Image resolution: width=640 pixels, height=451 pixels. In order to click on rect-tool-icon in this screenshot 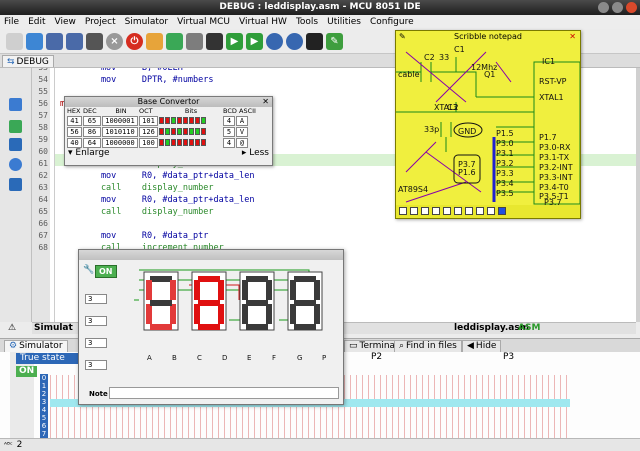, I will do `click(436, 211)`.